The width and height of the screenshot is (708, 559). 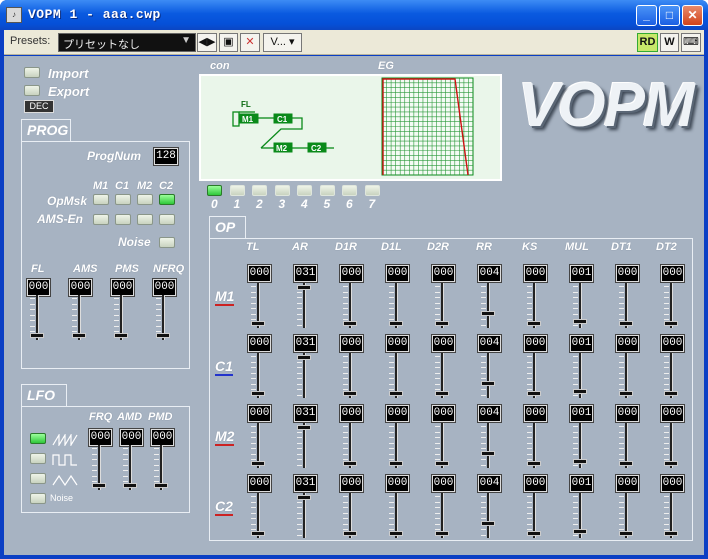 I want to click on op-m1-rr-slider-knob, so click(x=488, y=313).